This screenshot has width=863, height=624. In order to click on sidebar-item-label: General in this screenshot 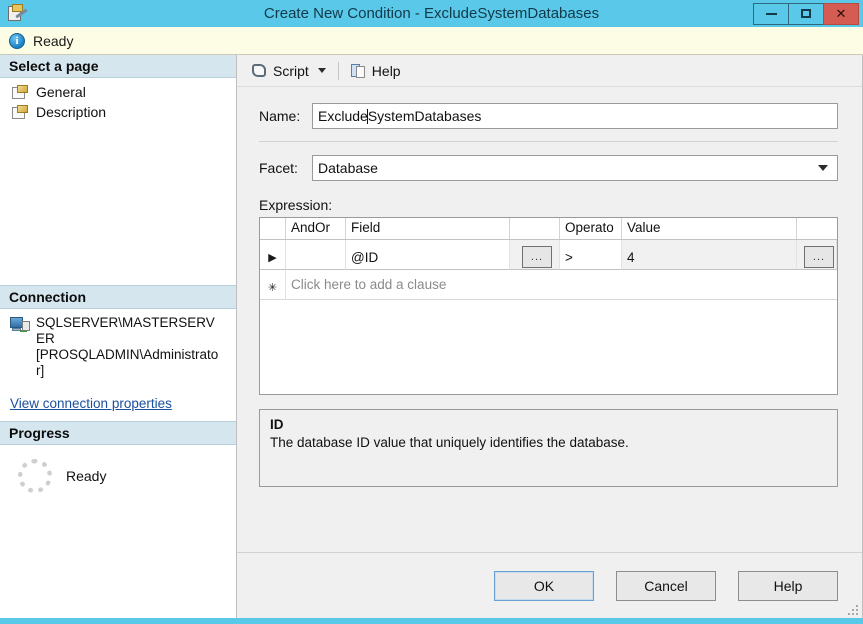, I will do `click(61, 92)`.